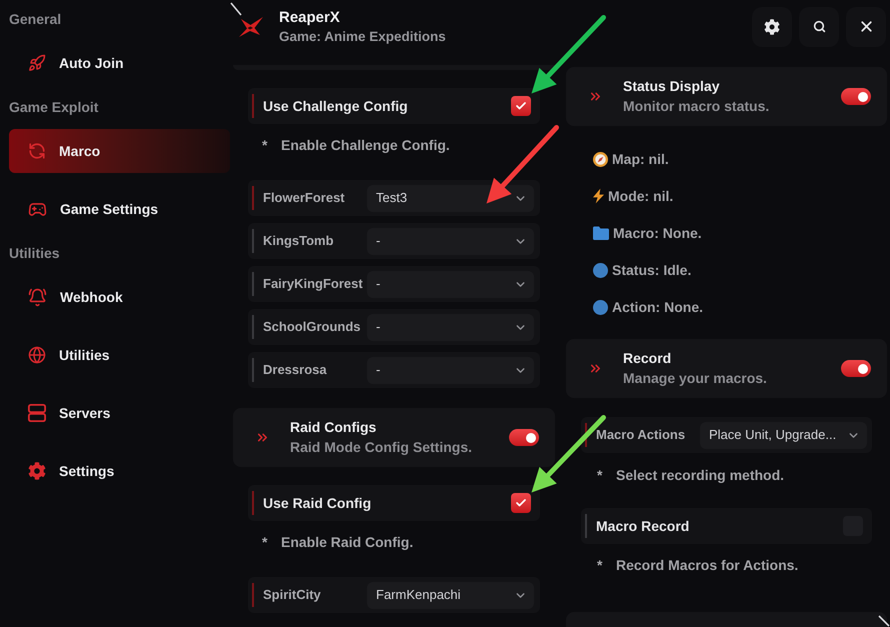  Describe the element at coordinates (37, 297) in the screenshot. I see `bell-icon` at that location.